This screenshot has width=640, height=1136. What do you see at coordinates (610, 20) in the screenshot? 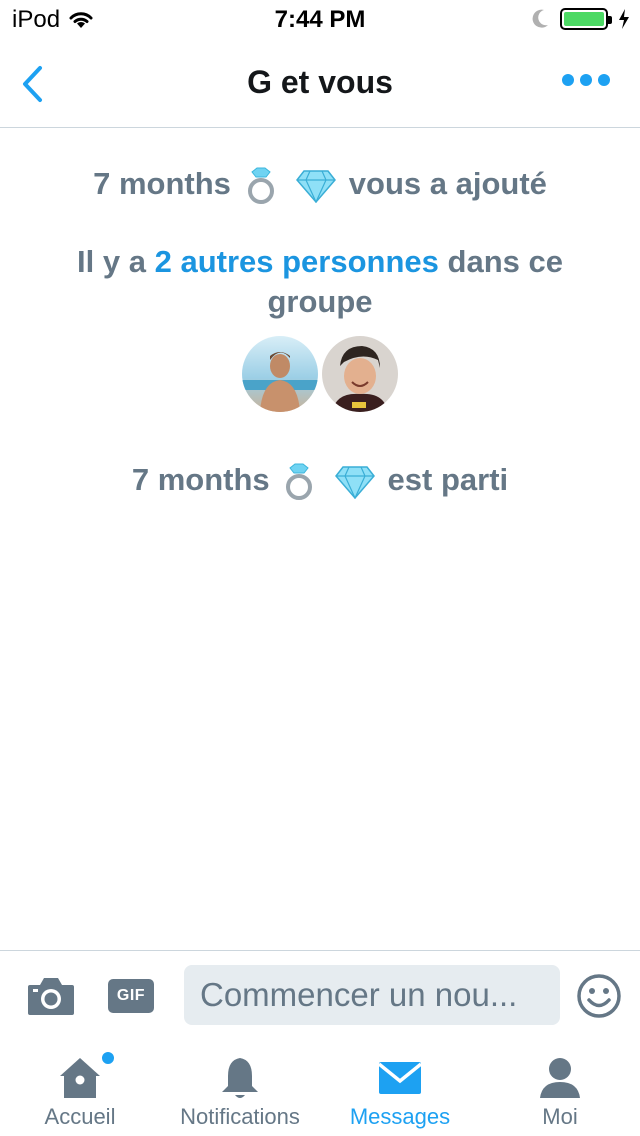
I see `battery-tip` at bounding box center [610, 20].